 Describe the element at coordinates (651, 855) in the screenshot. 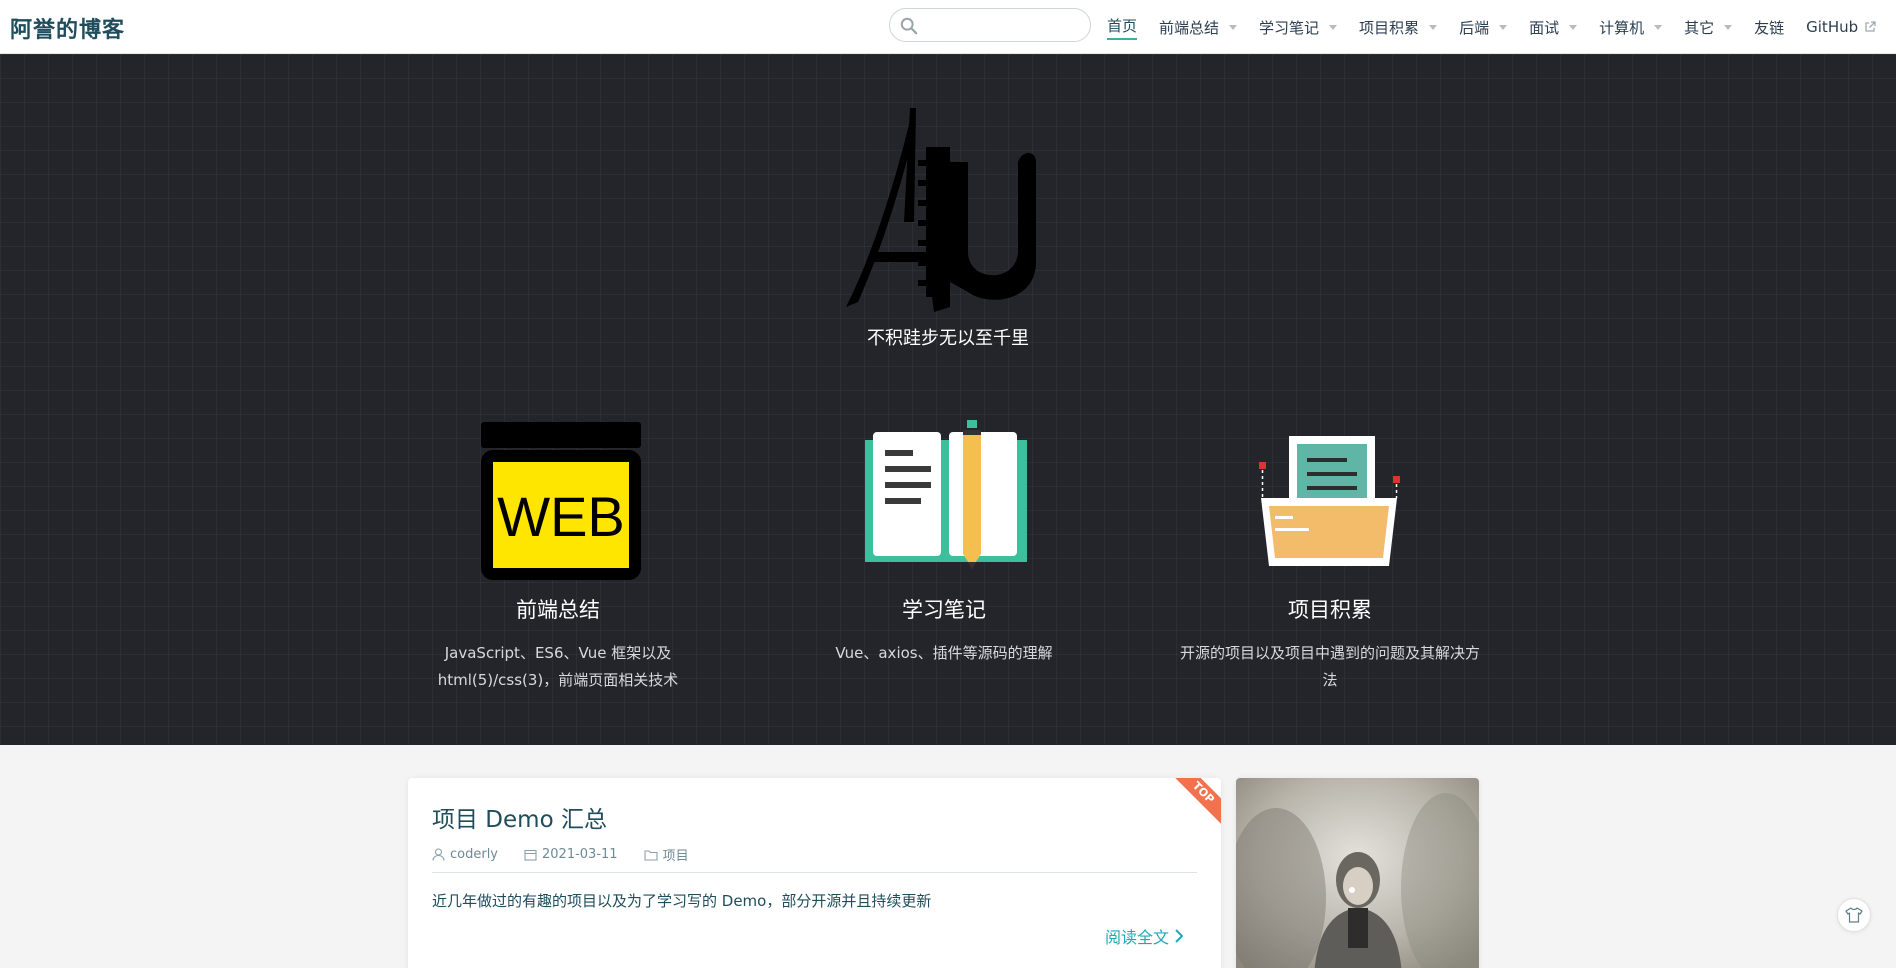

I see `folder-outline-icon` at that location.